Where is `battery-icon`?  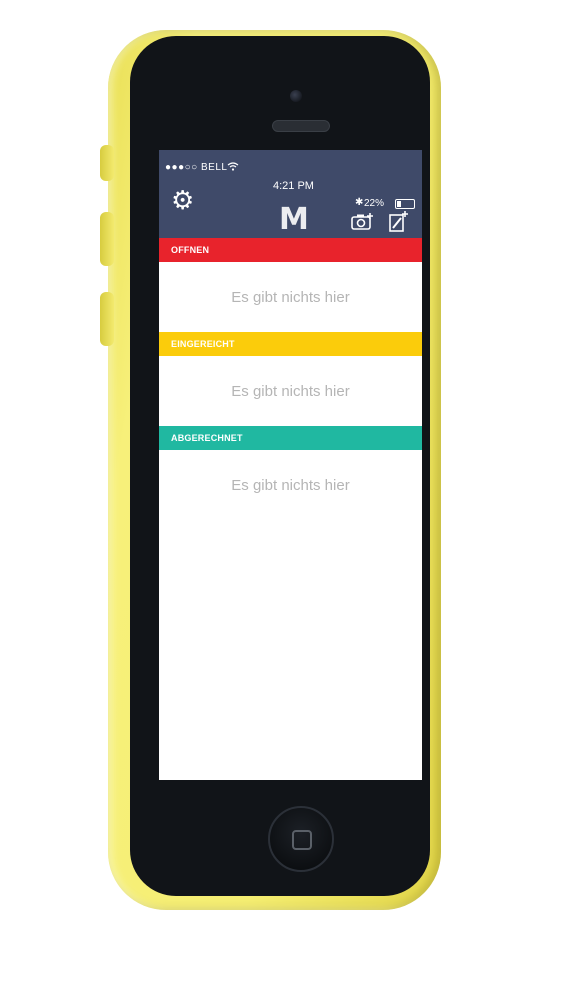
battery-icon is located at coordinates (405, 204).